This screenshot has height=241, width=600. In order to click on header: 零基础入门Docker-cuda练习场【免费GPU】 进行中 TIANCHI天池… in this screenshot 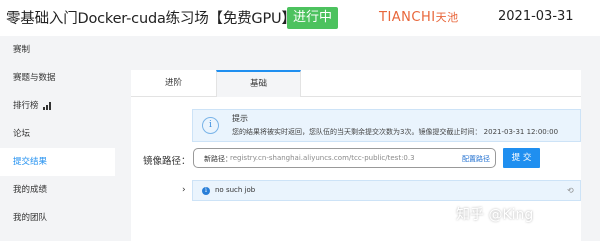, I will do `click(300, 18)`.